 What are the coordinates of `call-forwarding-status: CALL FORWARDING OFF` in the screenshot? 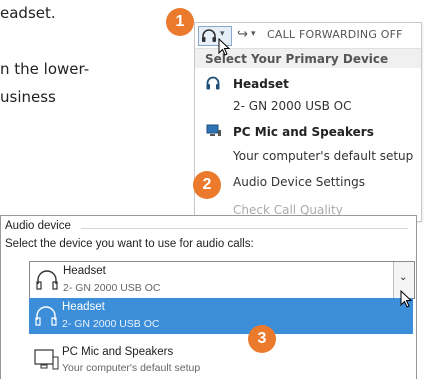 It's located at (335, 34).